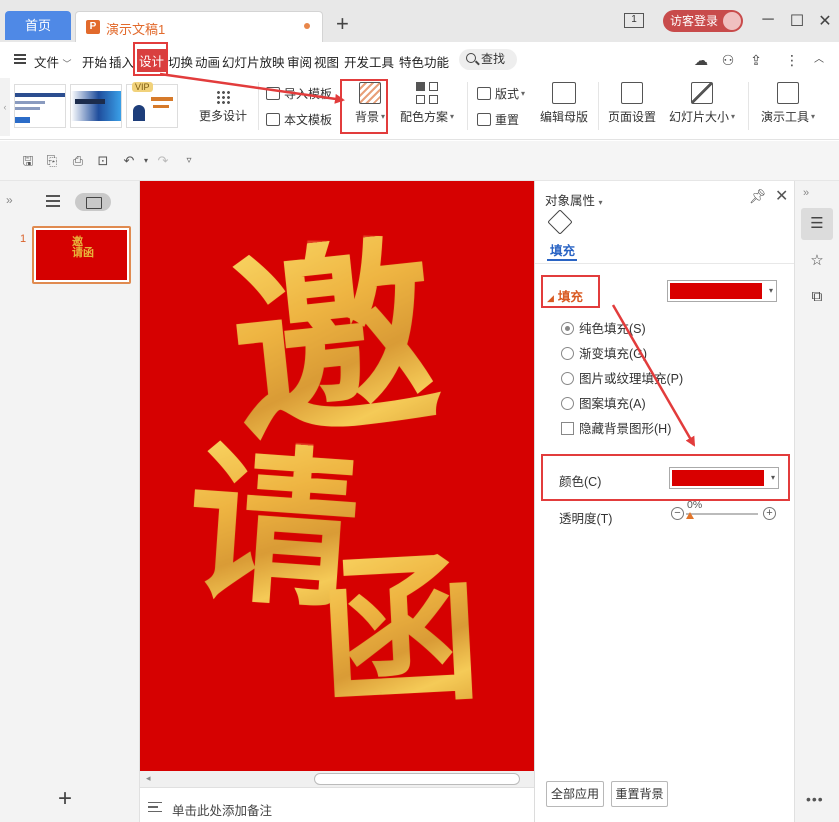 This screenshot has height=822, width=839. What do you see at coordinates (94, 61) in the screenshot?
I see `menu-tab-home: 开始` at bounding box center [94, 61].